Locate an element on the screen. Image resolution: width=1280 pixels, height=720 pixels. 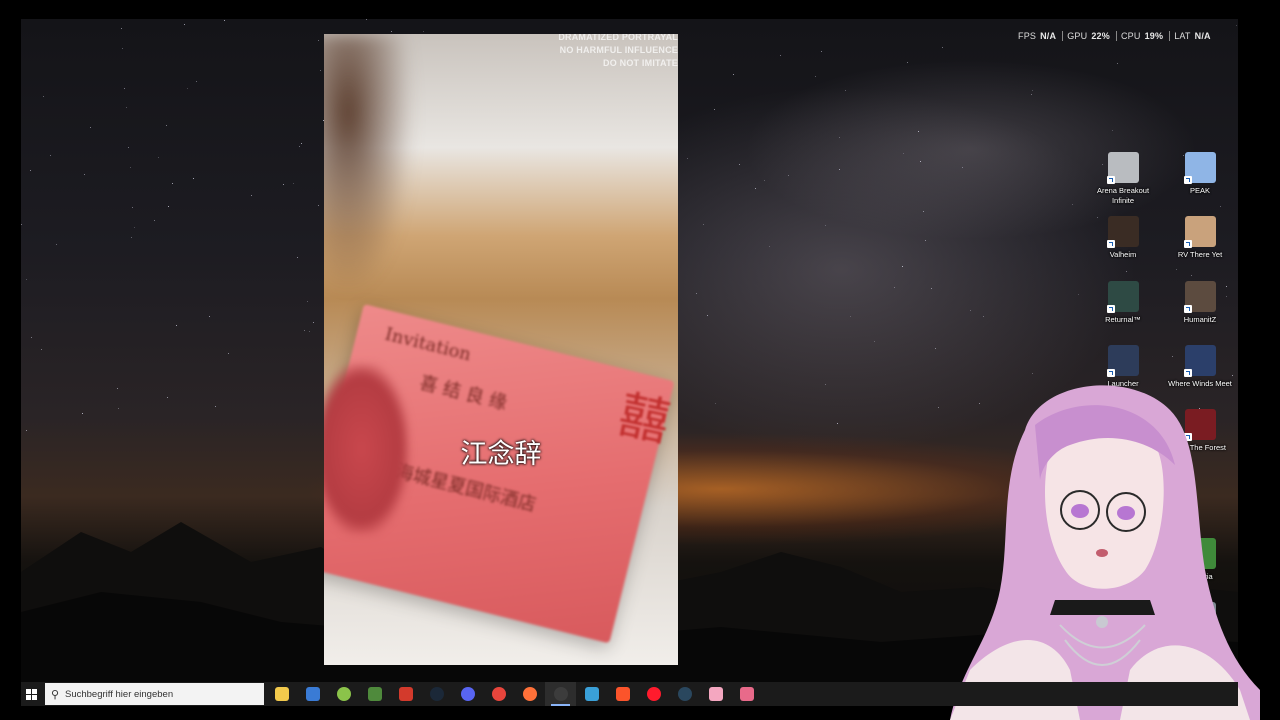
blurred-background is located at coordinates (369, 164).